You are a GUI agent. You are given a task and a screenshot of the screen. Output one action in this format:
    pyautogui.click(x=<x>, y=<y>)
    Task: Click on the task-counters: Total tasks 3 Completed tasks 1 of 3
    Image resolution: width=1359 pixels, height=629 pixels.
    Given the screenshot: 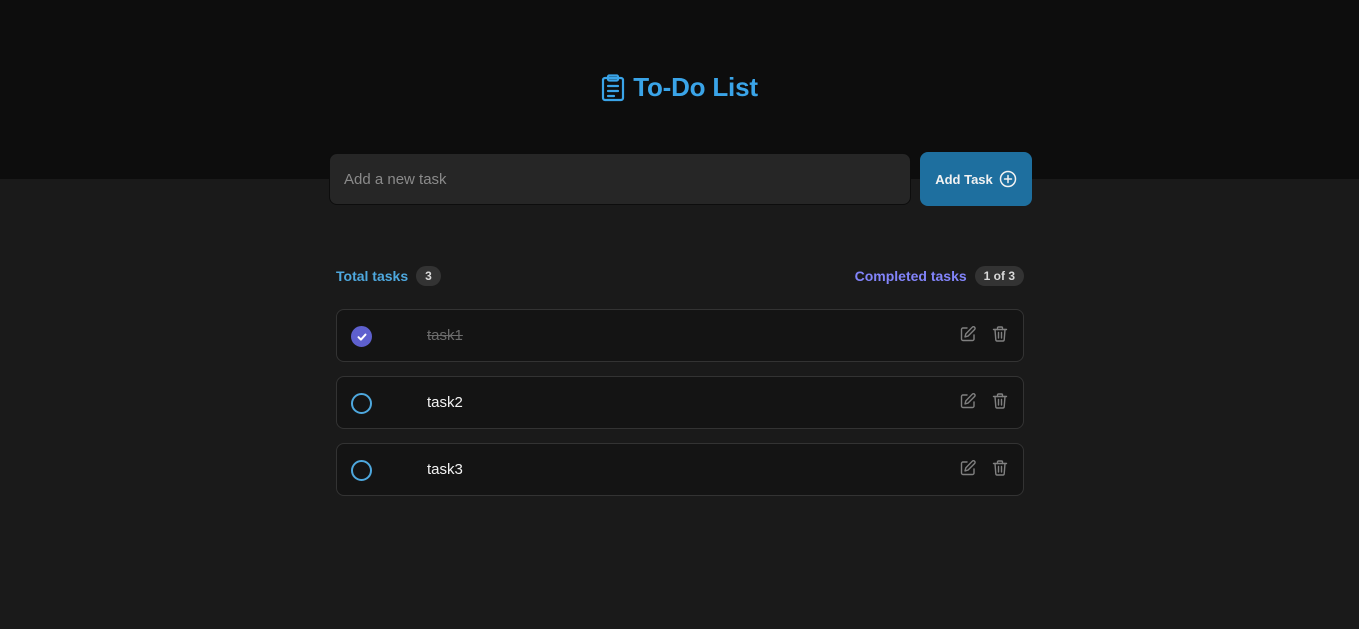 What is the action you would take?
    pyautogui.click(x=680, y=276)
    